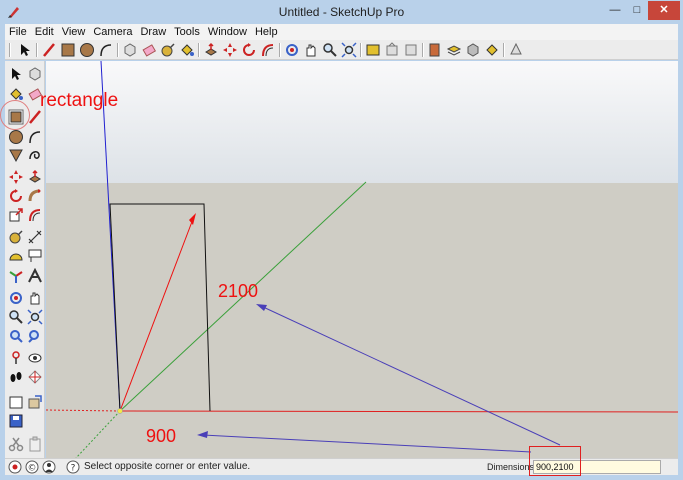  Describe the element at coordinates (511, 467) in the screenshot. I see `measurements-label: Dimensions` at that location.